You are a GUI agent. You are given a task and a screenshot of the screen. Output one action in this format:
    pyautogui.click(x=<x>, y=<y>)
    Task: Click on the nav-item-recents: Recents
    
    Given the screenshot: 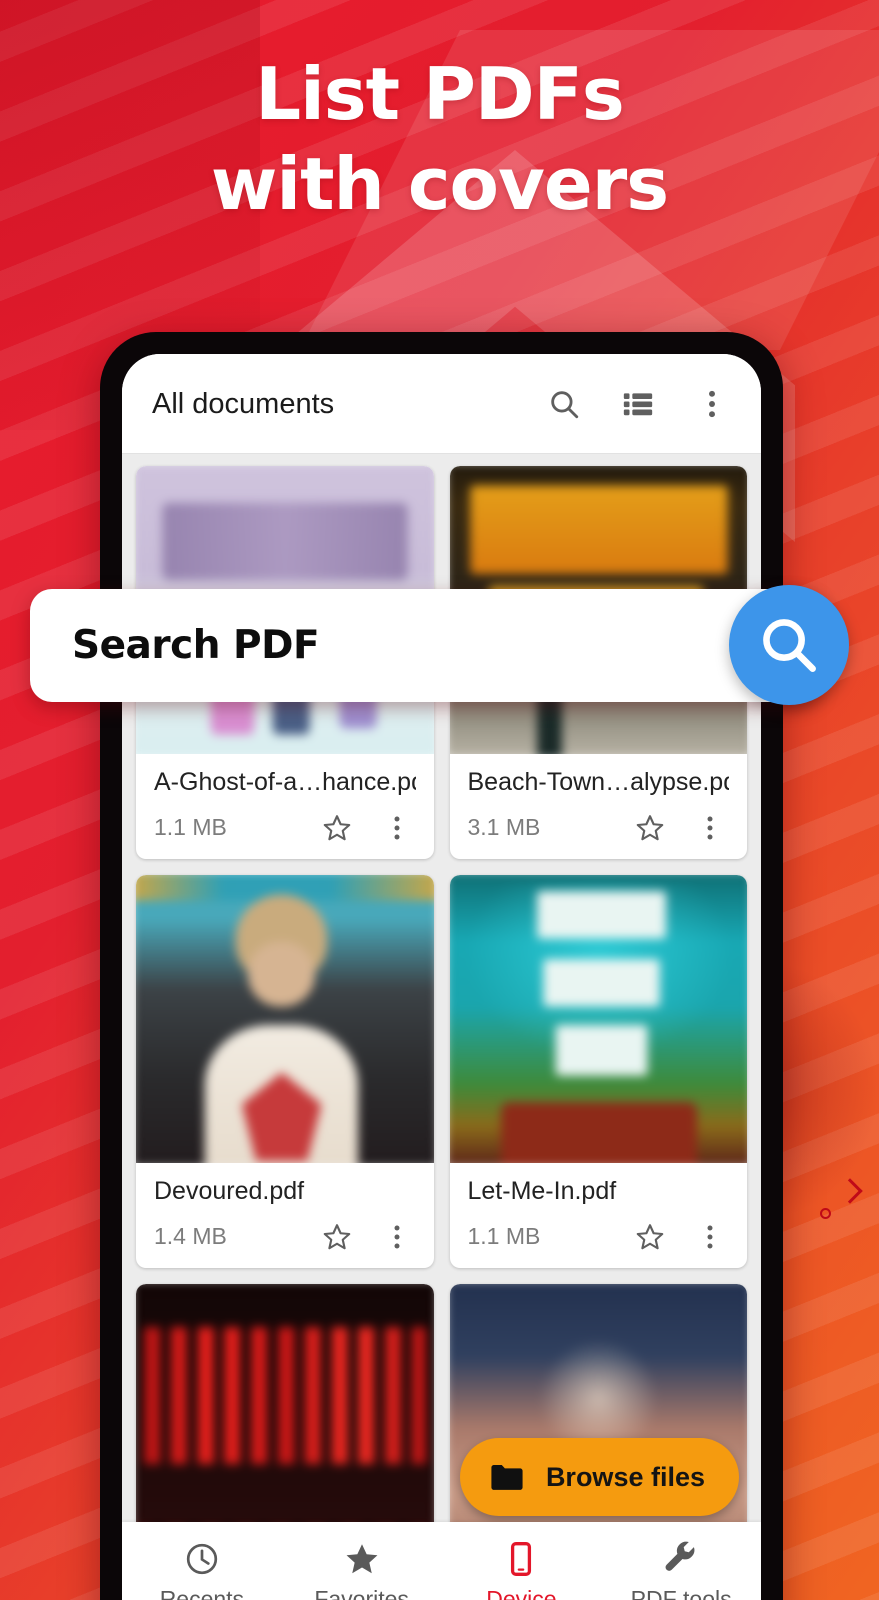 What is the action you would take?
    pyautogui.click(x=202, y=1570)
    